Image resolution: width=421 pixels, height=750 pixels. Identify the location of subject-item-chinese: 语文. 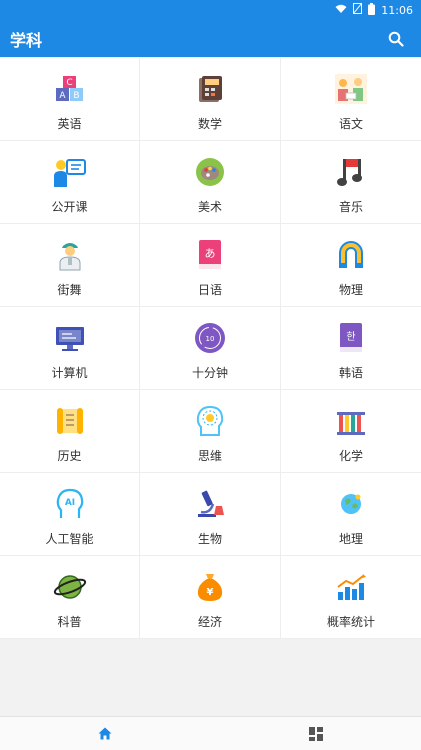
(351, 99).